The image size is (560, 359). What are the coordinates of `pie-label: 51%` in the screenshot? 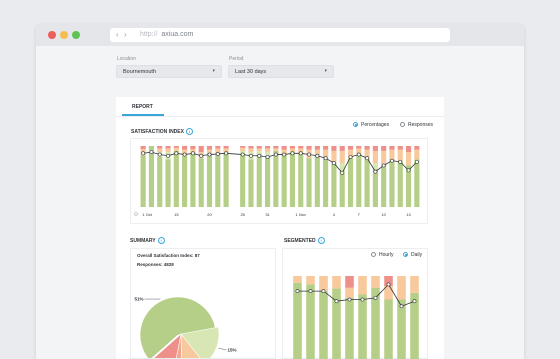 It's located at (138, 299).